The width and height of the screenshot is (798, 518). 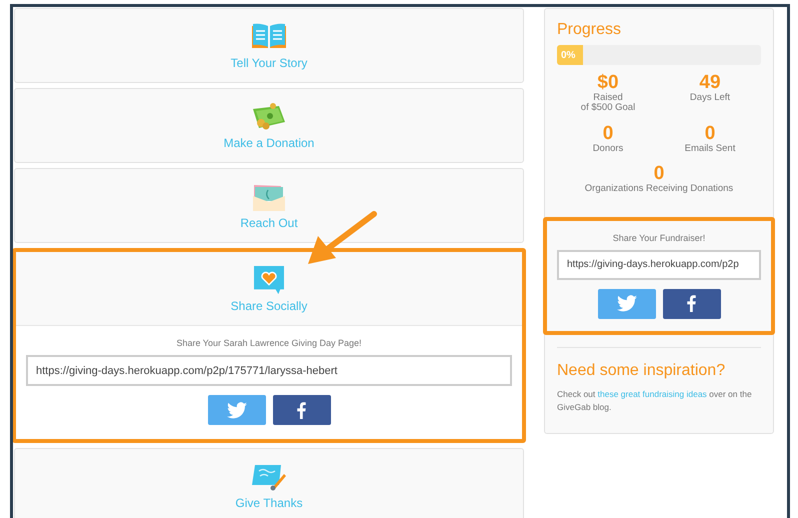 I want to click on share-prompt: Share Your Sarah Lawrence Giving Day Page!, so click(x=269, y=343).